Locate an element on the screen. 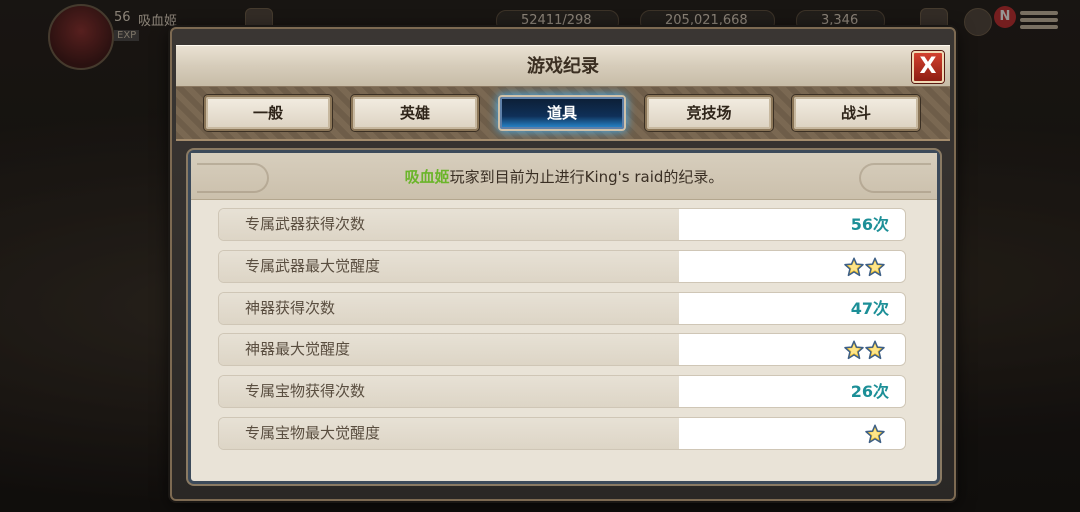 The image size is (1080, 512). player-name: 吸血姬 is located at coordinates (158, 21).